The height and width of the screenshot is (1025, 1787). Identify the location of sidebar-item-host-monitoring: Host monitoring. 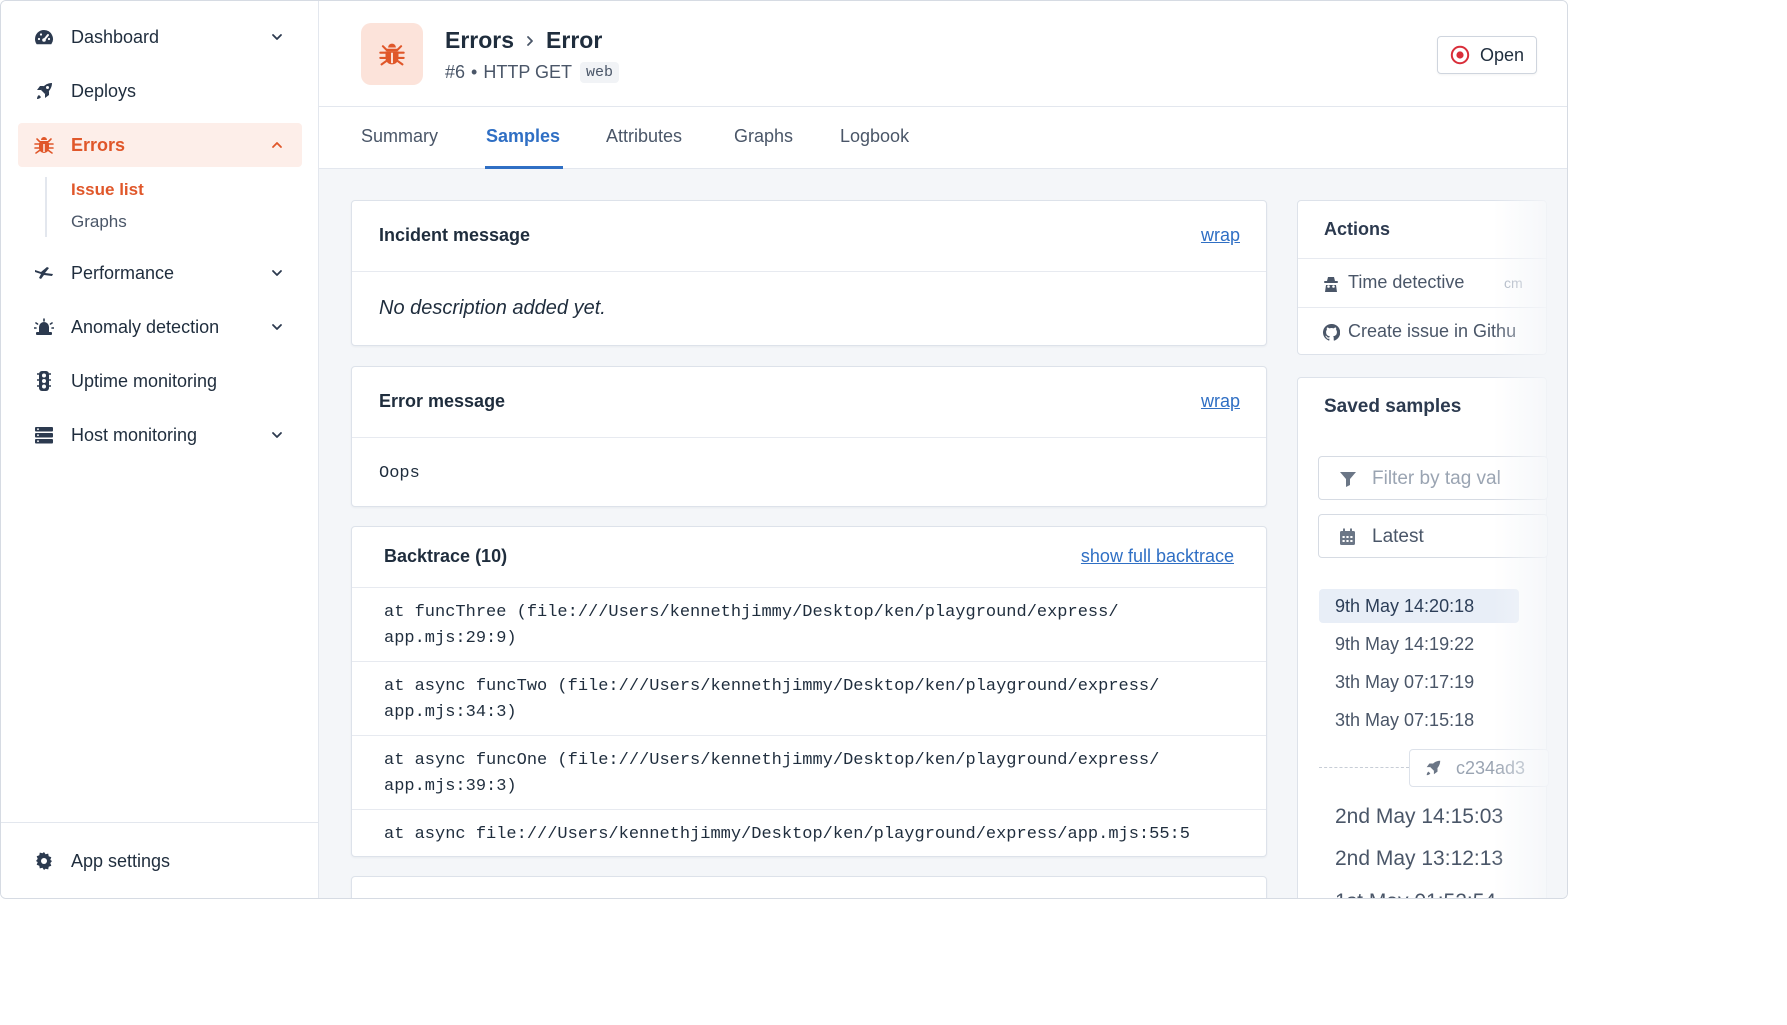
(160, 435).